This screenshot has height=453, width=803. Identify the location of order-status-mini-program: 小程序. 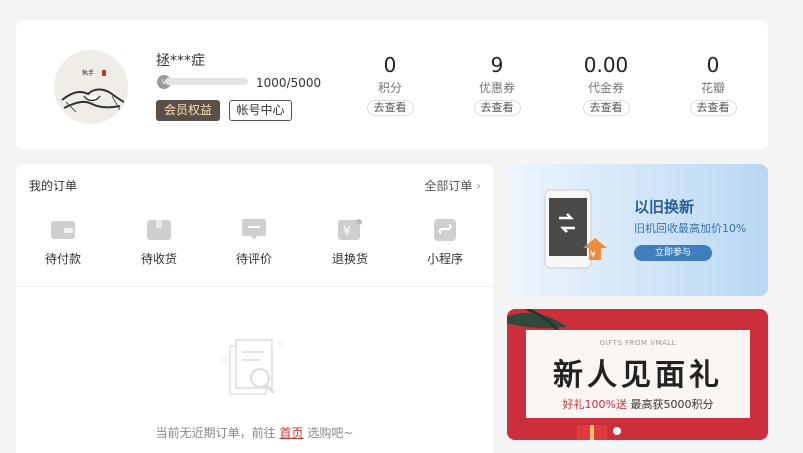
(445, 242).